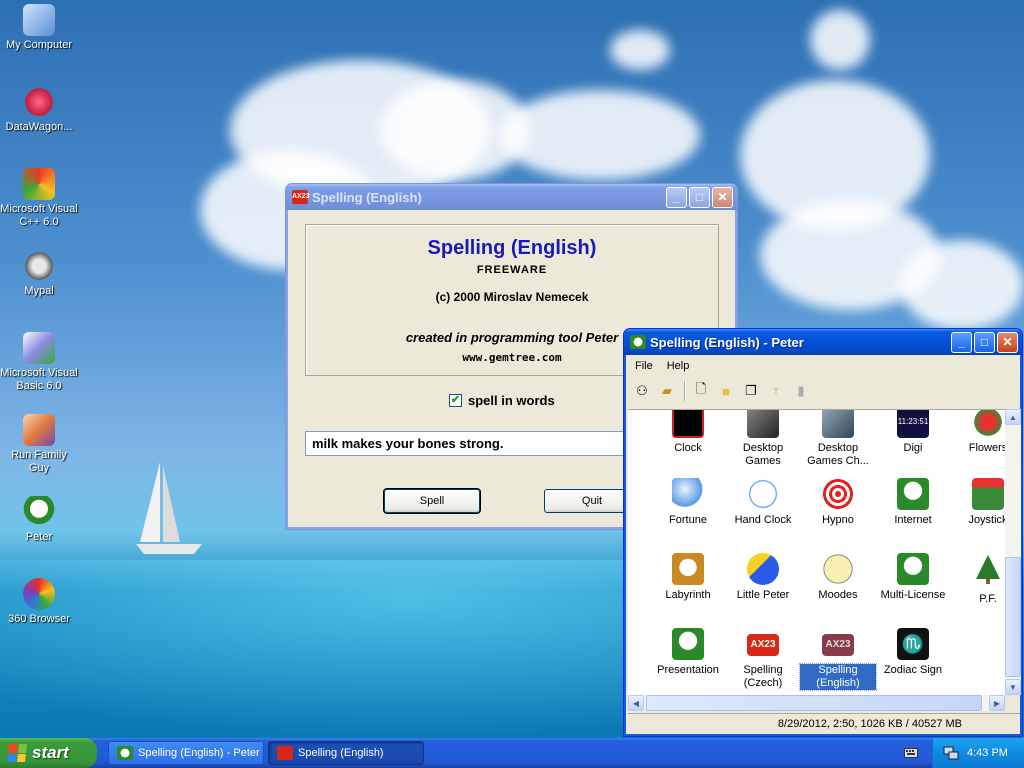  I want to click on app-spelling-czech: AX23 Spelling (Czech), so click(763, 659).